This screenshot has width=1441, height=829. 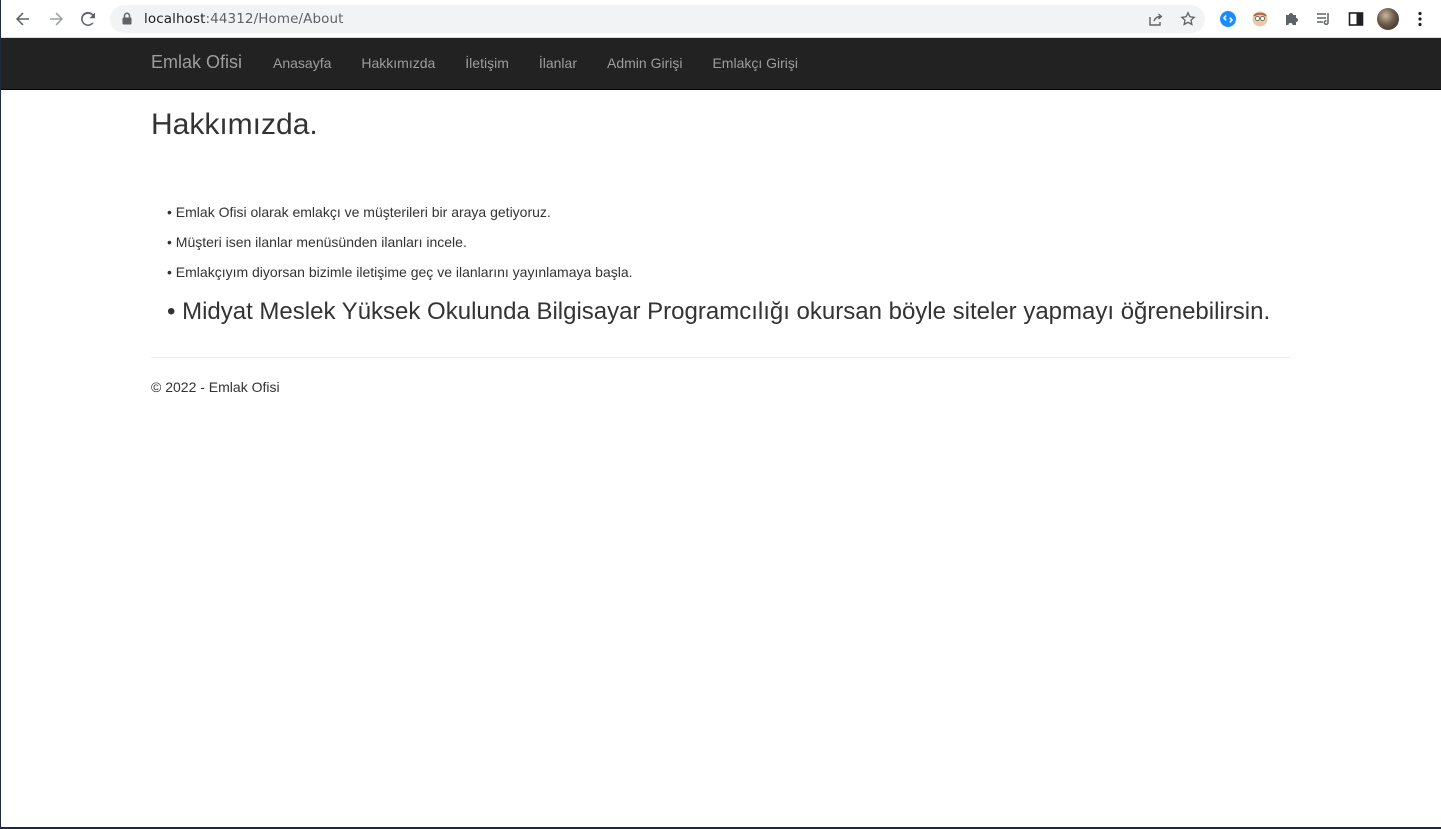 I want to click on nav-link-admin-girisi: Admin Girişi, so click(x=644, y=63).